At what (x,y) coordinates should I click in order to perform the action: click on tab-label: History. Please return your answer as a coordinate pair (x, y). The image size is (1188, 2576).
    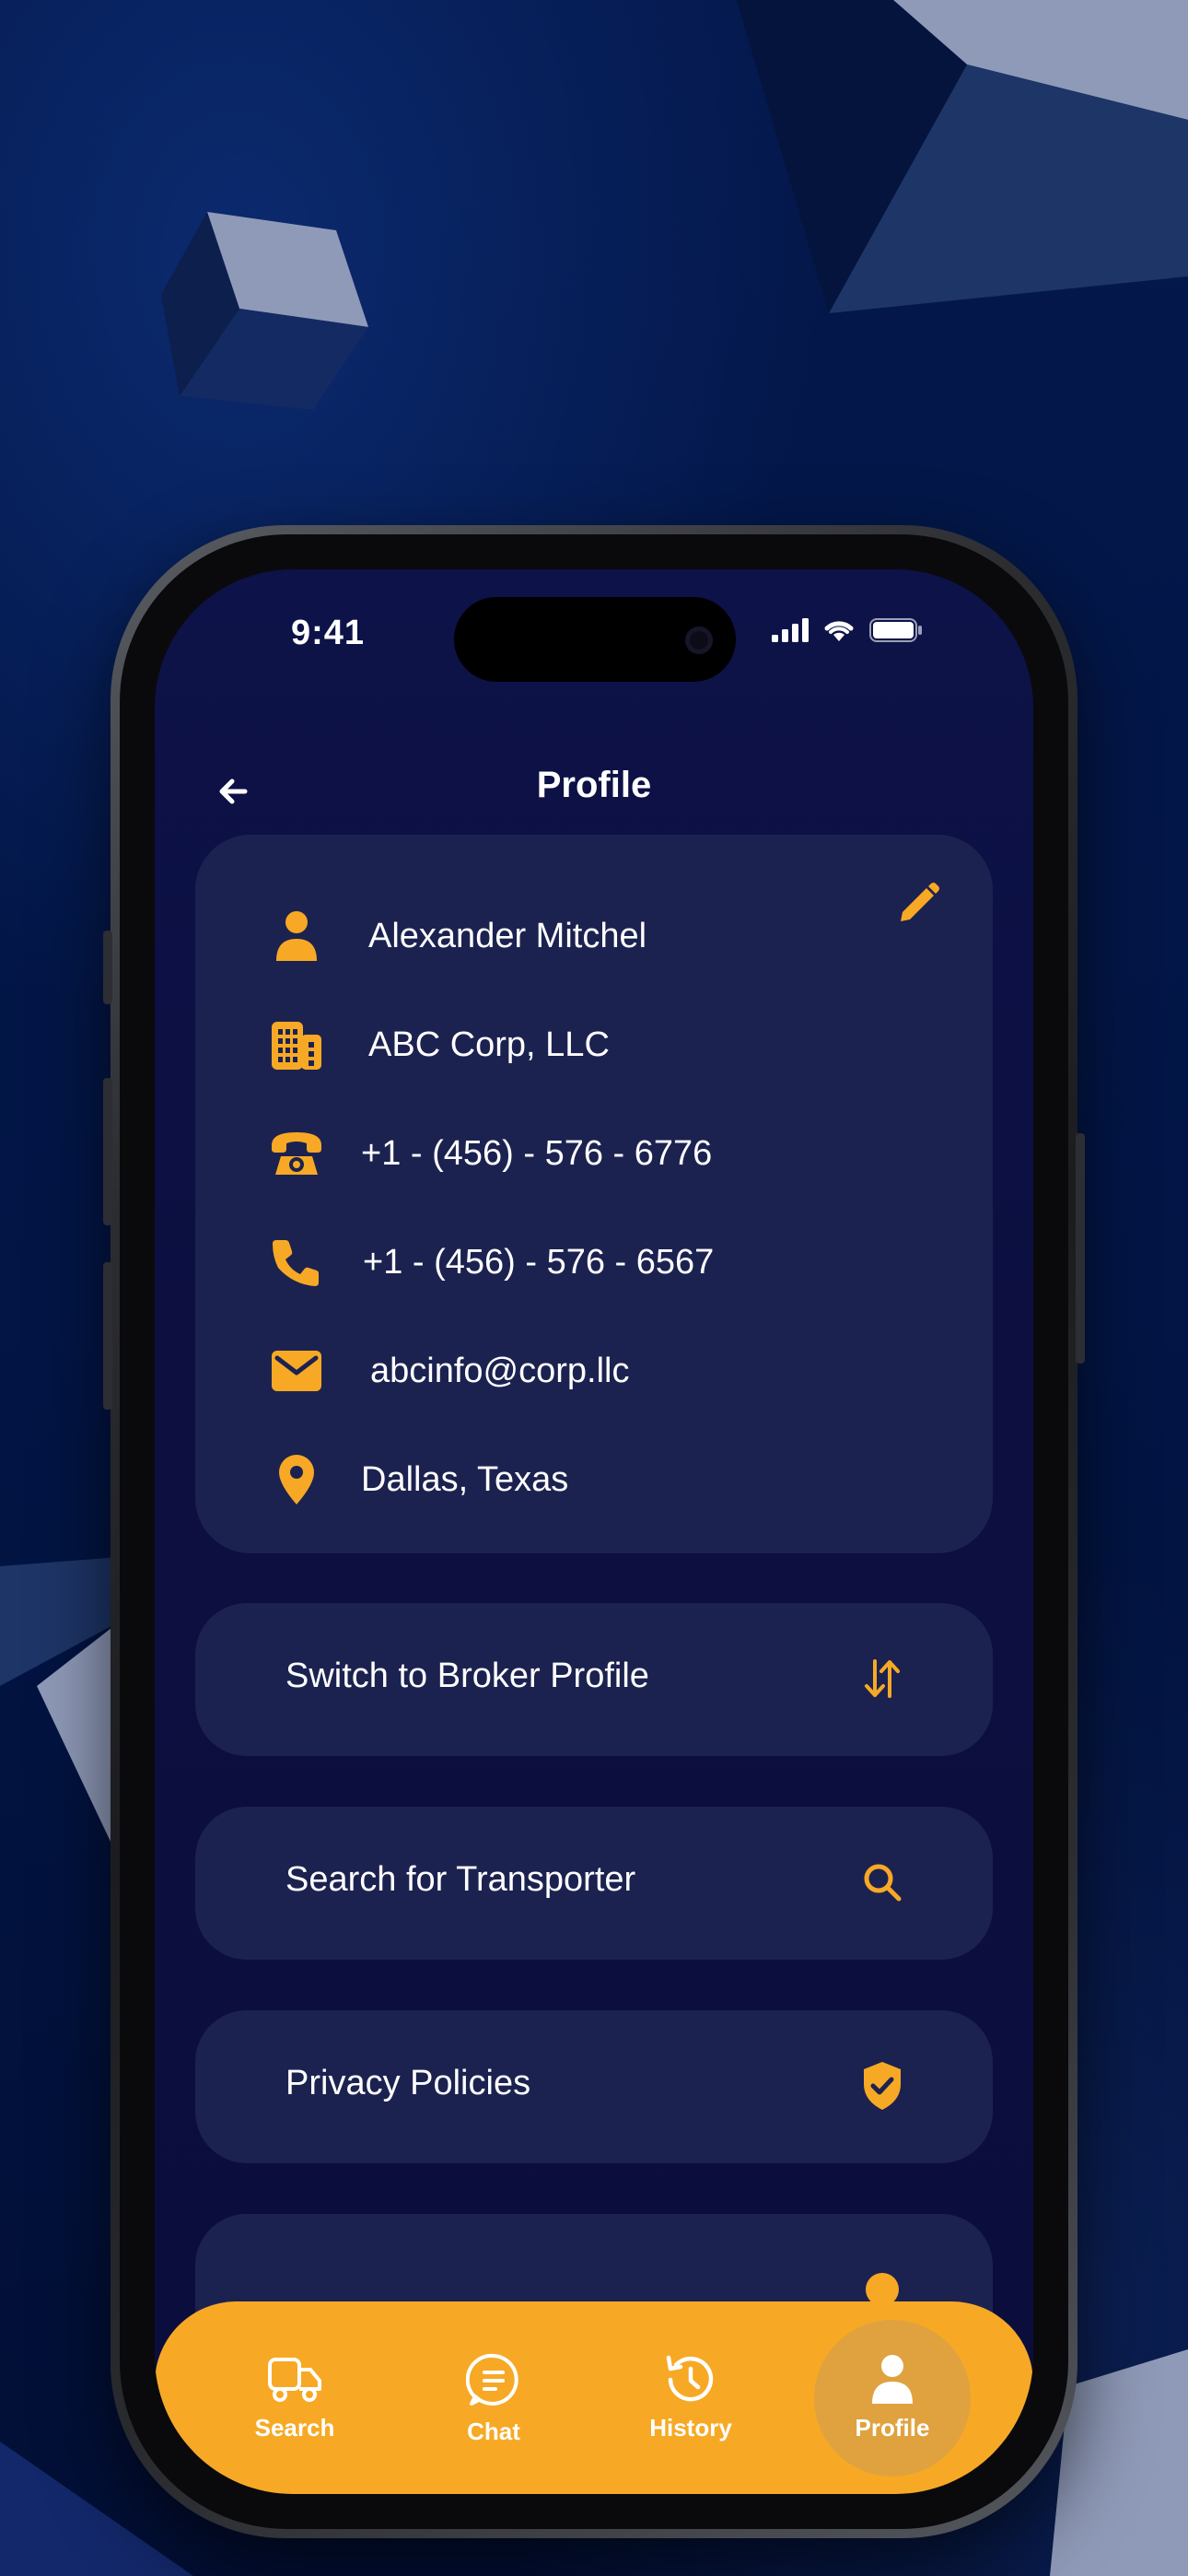
    Looking at the image, I should click on (690, 2427).